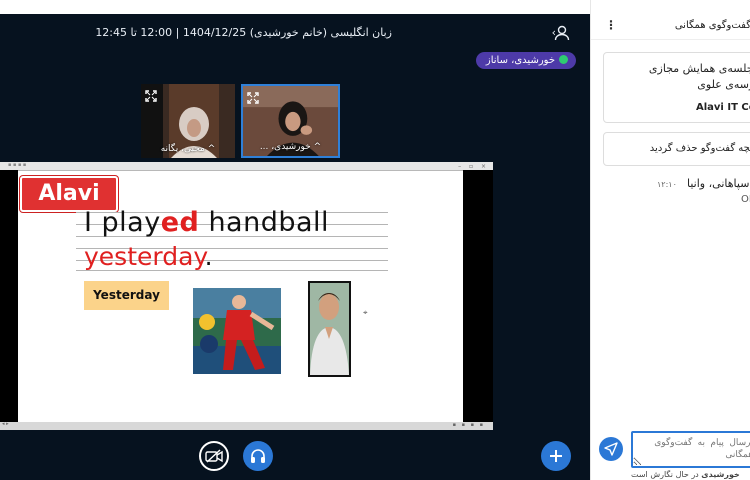 The width and height of the screenshot is (750, 480). What do you see at coordinates (718, 183) in the screenshot?
I see `message-author: سپاهانی، وانیا` at bounding box center [718, 183].